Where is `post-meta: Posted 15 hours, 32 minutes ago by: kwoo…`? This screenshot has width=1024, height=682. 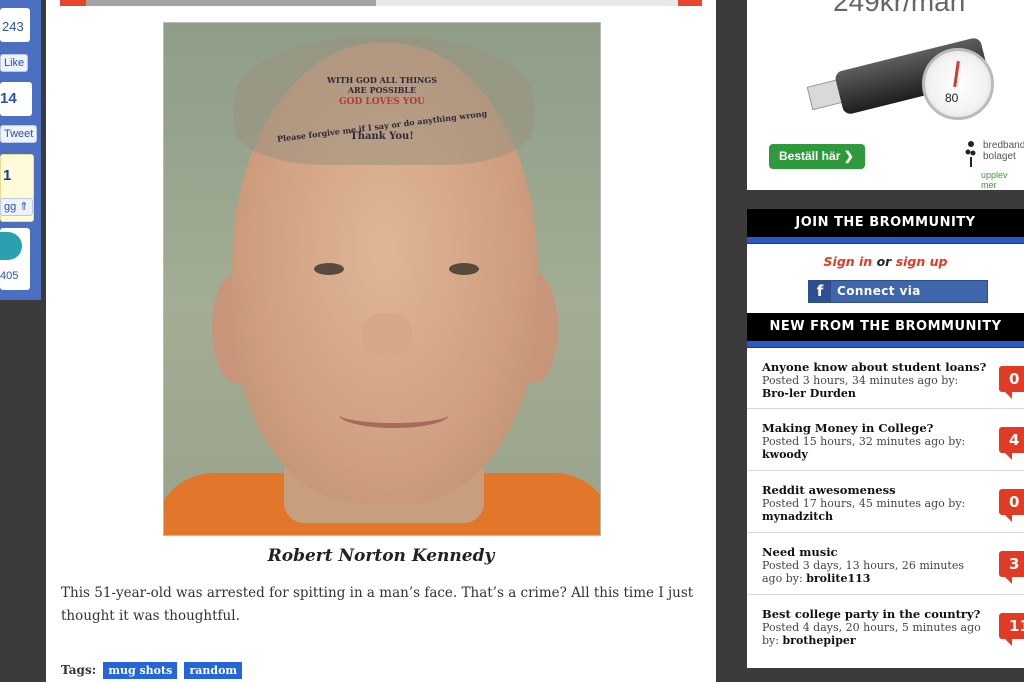 post-meta: Posted 15 hours, 32 minutes ago by: kwoo… is located at coordinates (864, 448).